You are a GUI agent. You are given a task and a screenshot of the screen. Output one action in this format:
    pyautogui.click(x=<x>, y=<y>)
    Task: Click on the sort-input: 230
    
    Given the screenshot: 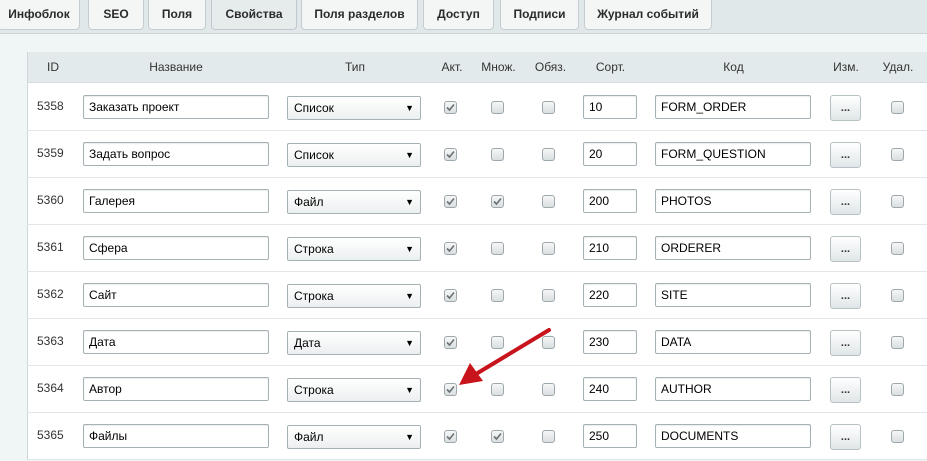 What is the action you would take?
    pyautogui.click(x=610, y=342)
    